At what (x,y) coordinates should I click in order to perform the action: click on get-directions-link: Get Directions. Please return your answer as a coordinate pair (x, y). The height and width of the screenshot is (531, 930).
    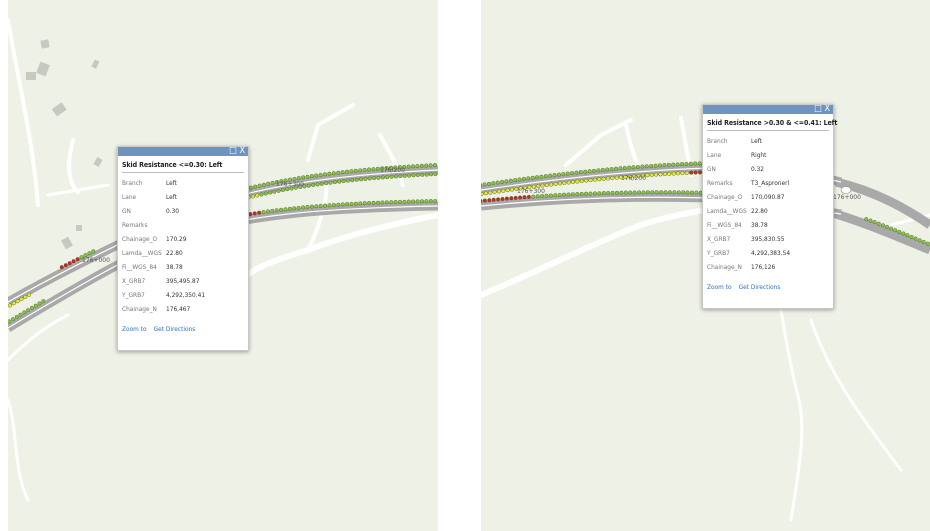
    Looking at the image, I should click on (175, 329).